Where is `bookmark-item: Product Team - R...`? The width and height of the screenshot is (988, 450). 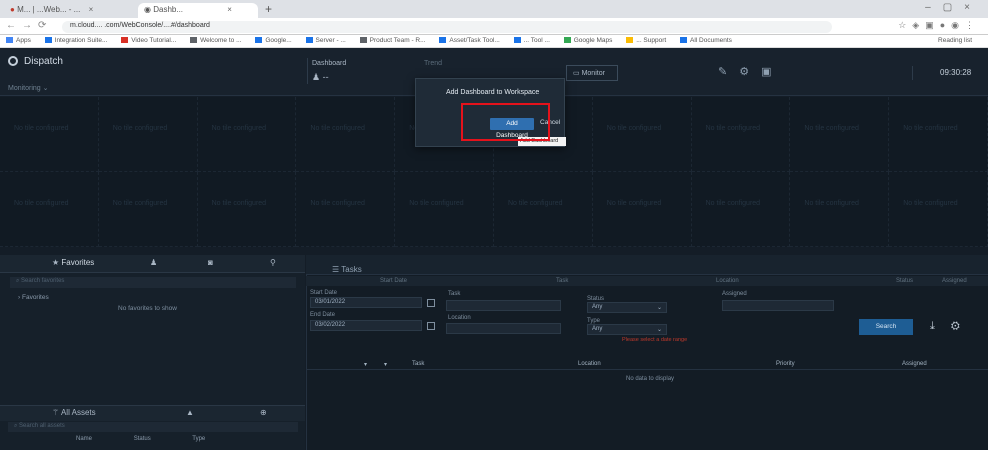
bookmark-item: Product Team - R... is located at coordinates (392, 40).